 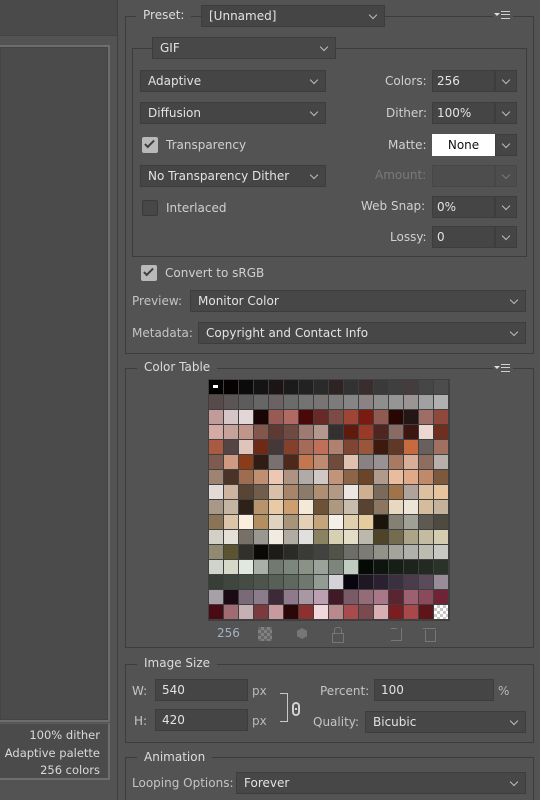 What do you see at coordinates (463, 207) in the screenshot?
I see `web-snap-input: 0%` at bounding box center [463, 207].